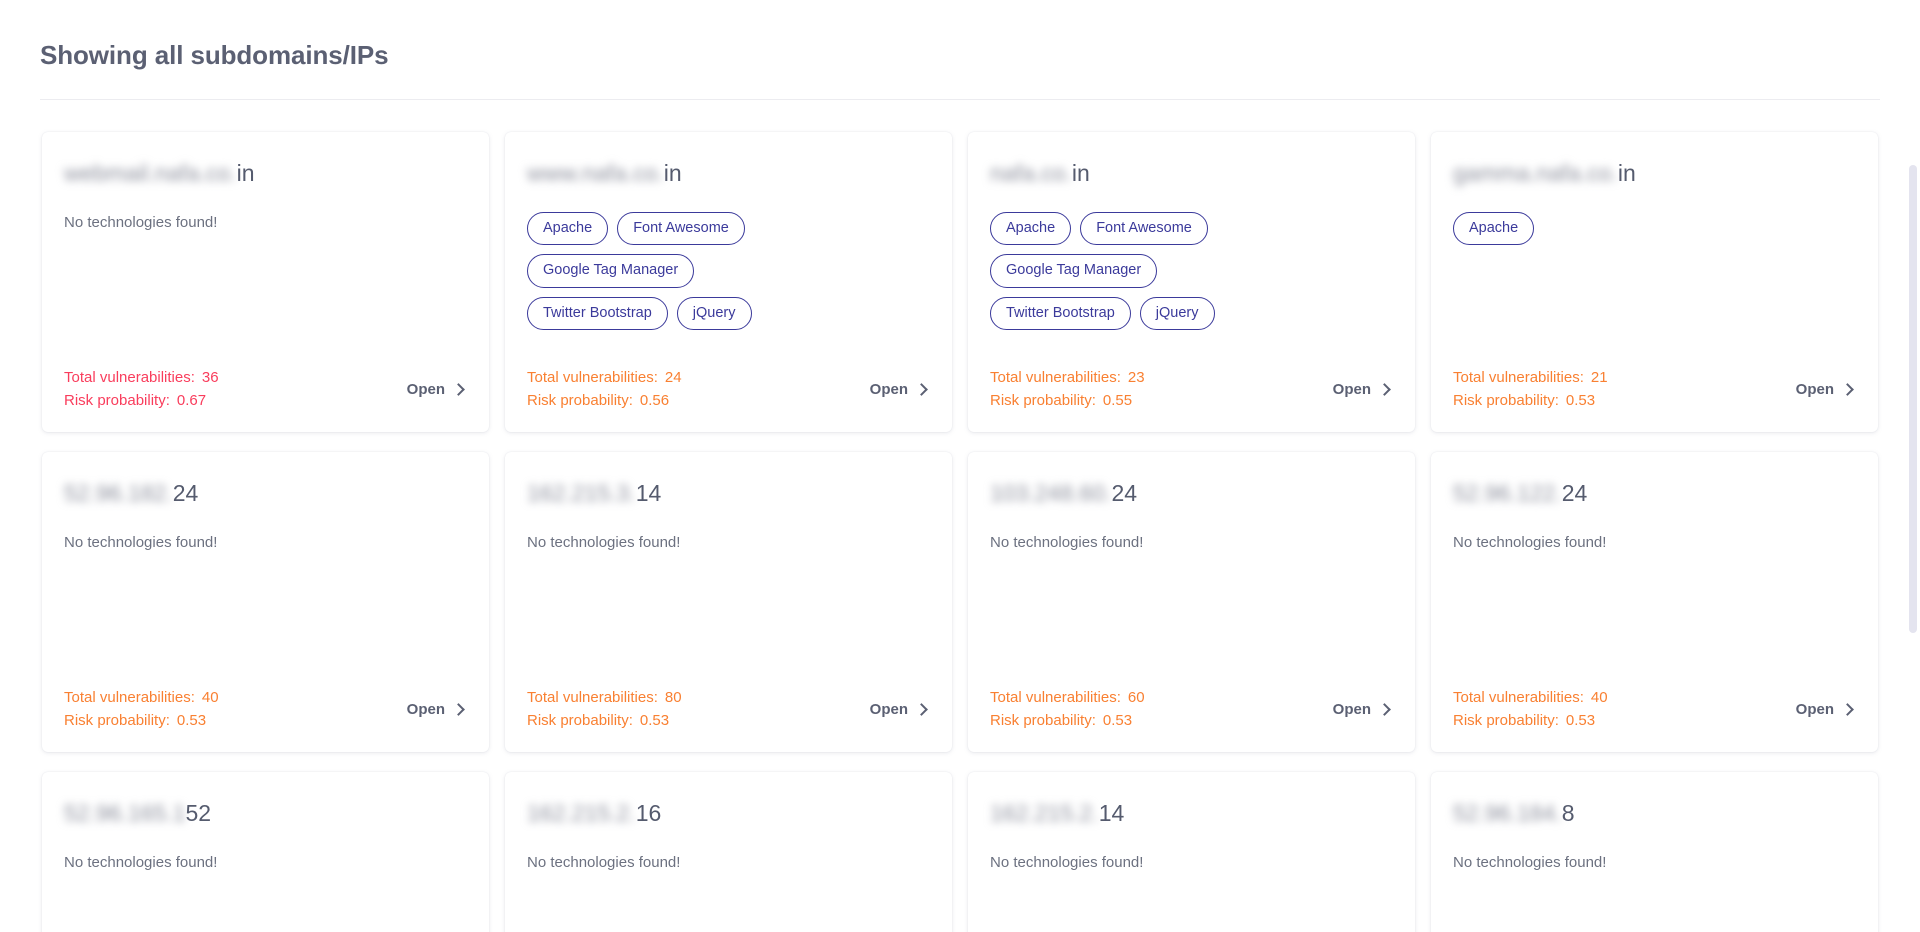 The image size is (1920, 932). What do you see at coordinates (1191, 494) in the screenshot?
I see `card-host-name: 103.248.60.24` at bounding box center [1191, 494].